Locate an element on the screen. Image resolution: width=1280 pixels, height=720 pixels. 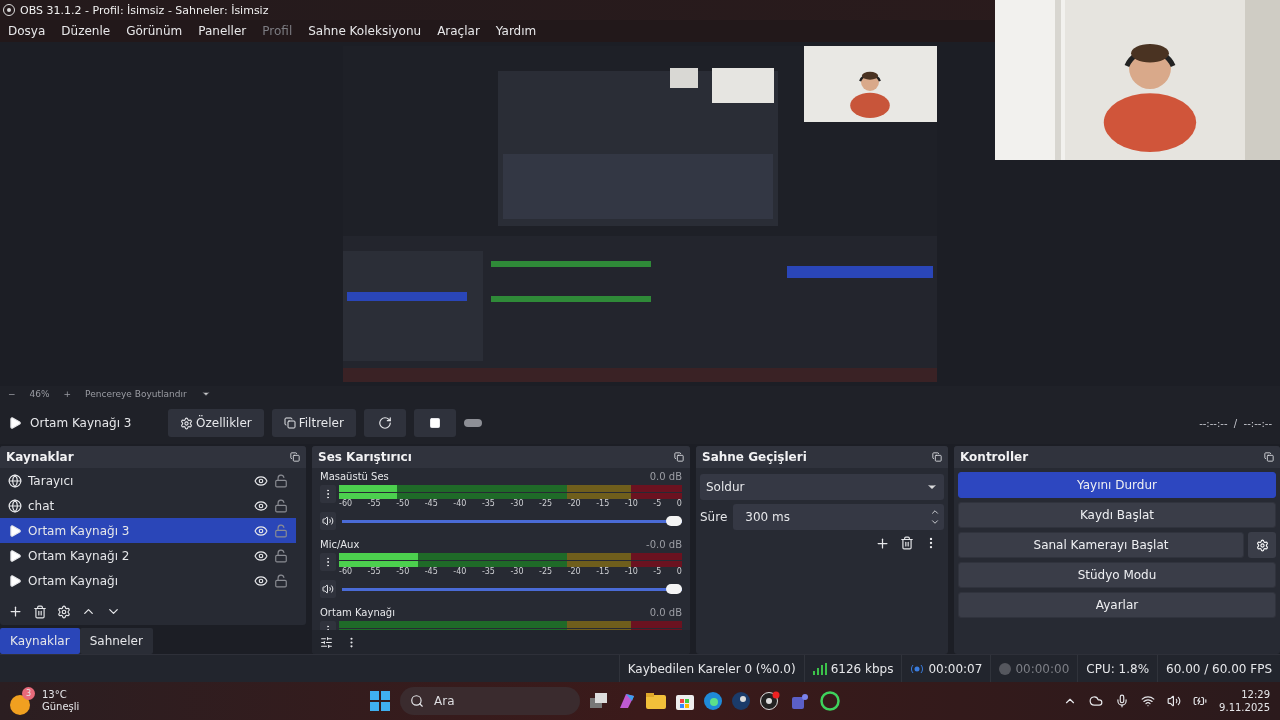
up-icon is located at coordinates (935, 512).